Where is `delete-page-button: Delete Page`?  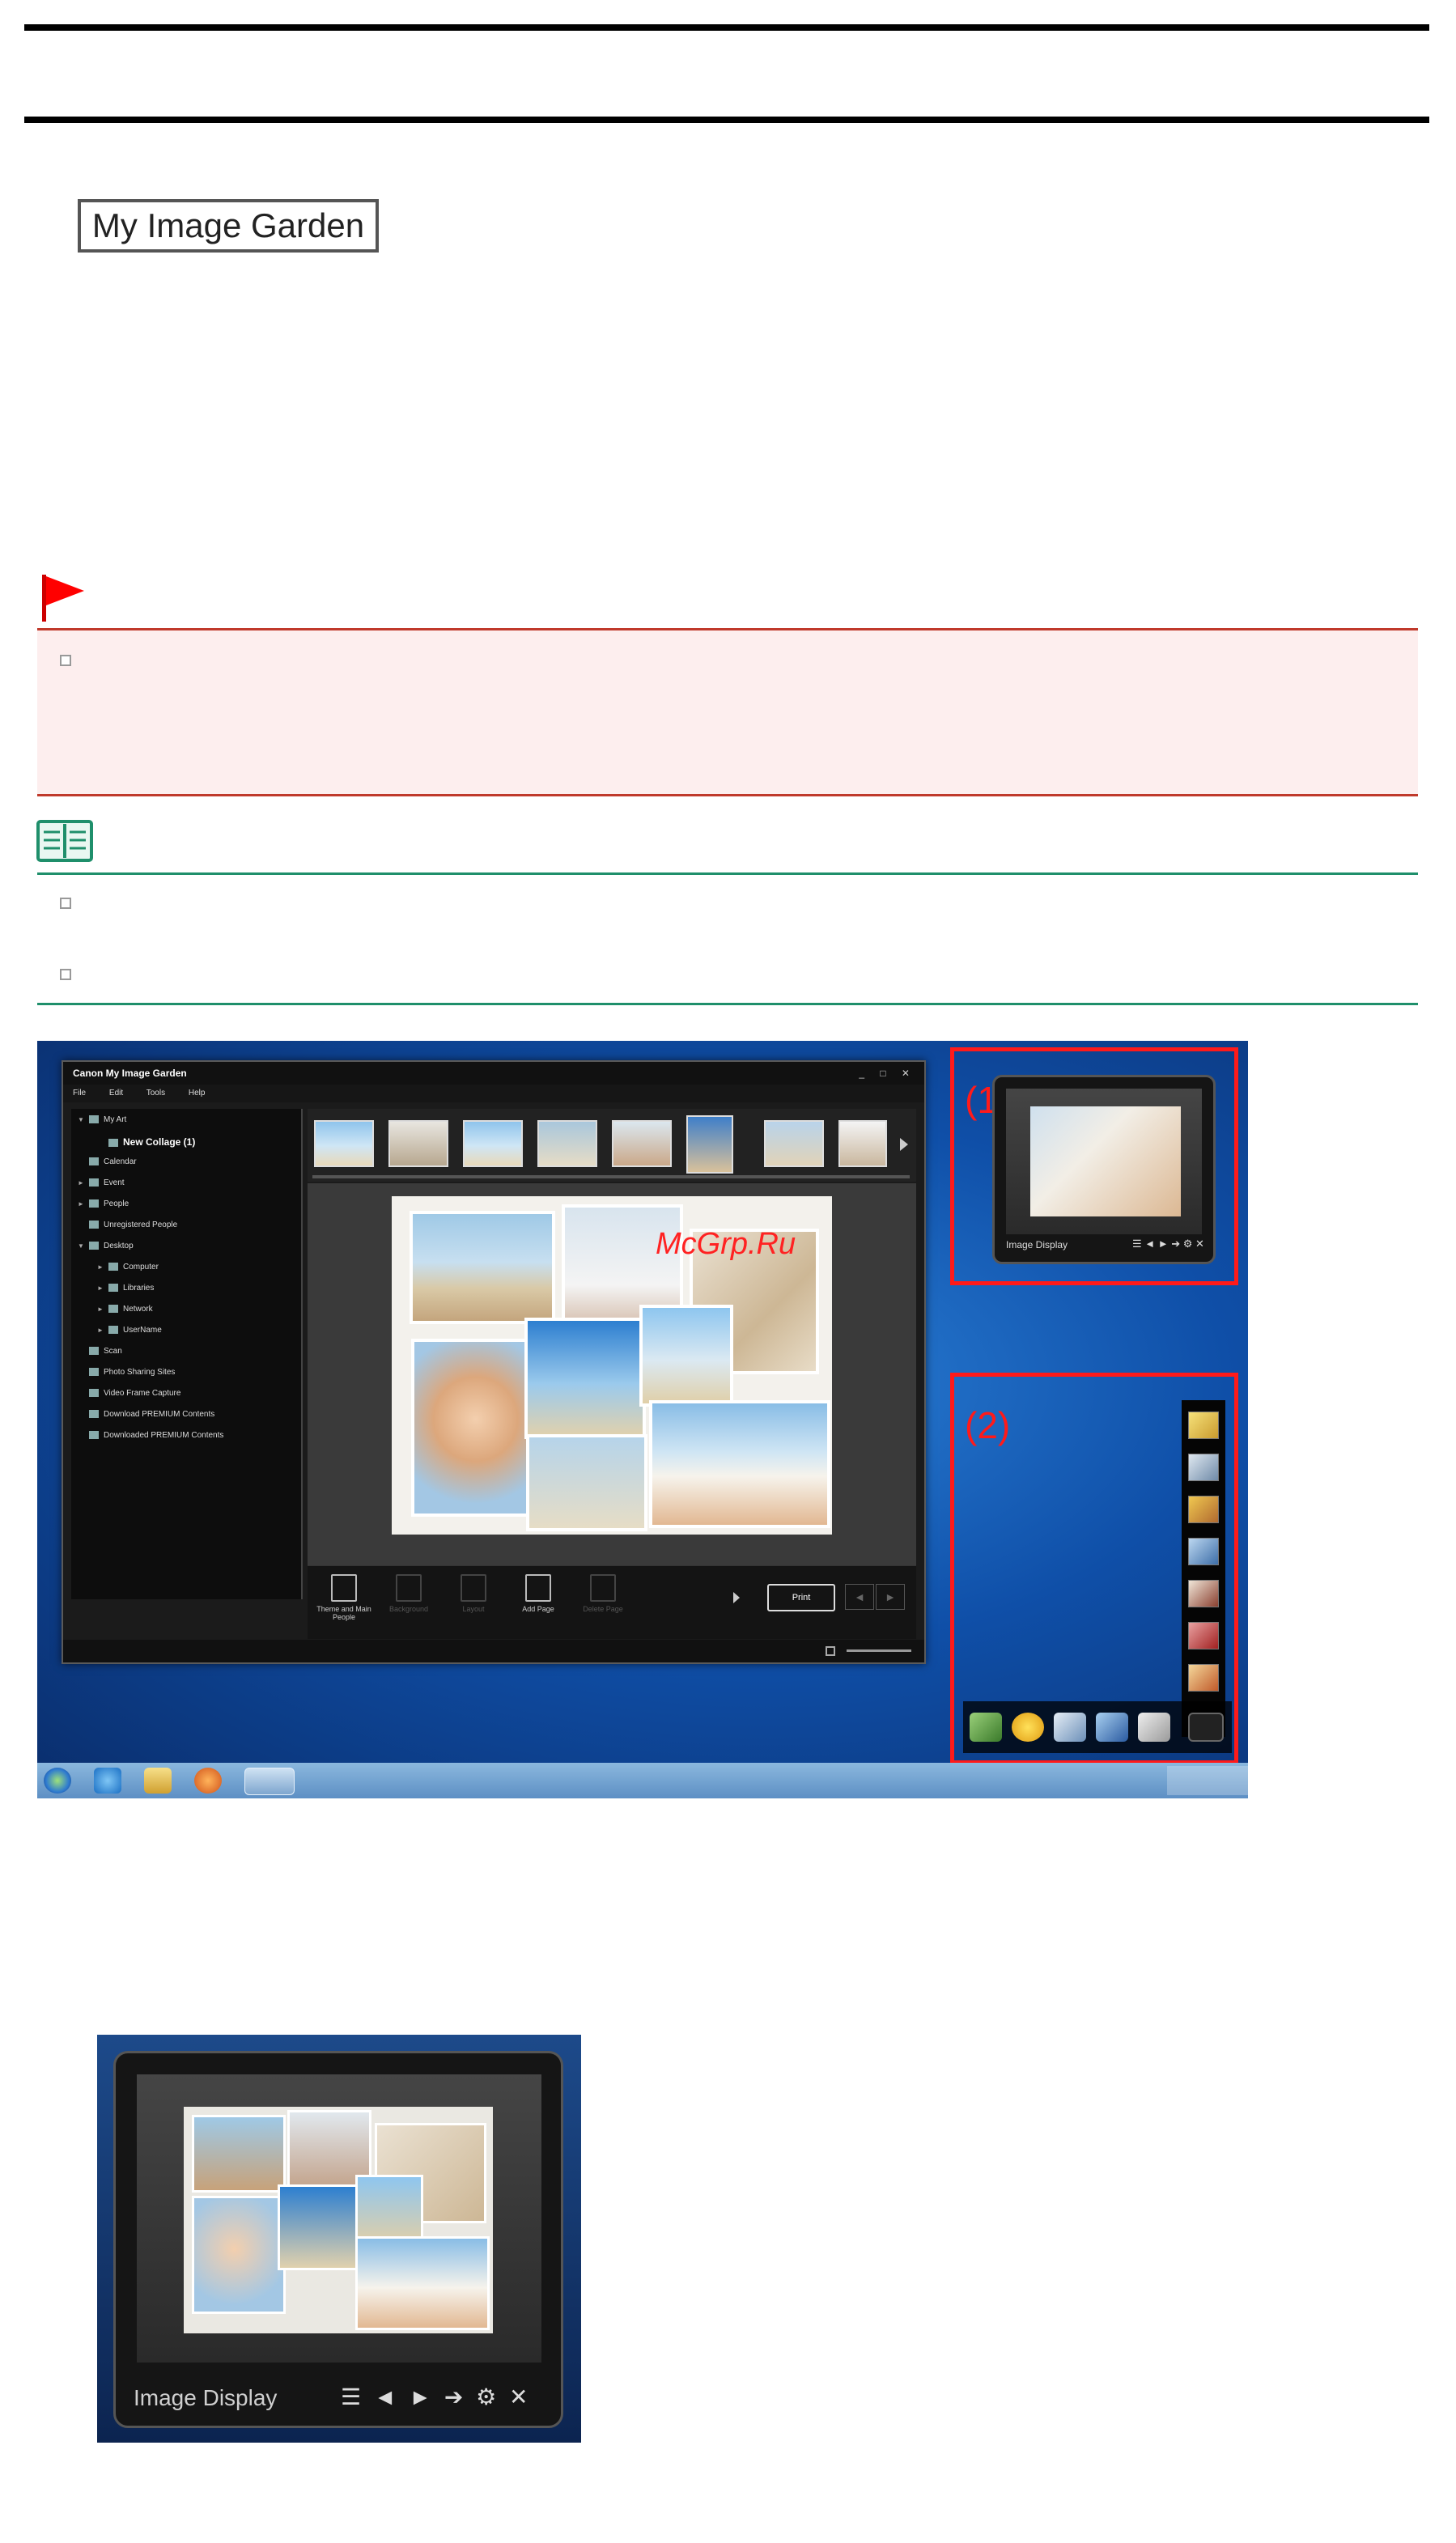
delete-page-button: Delete Page is located at coordinates (603, 1594).